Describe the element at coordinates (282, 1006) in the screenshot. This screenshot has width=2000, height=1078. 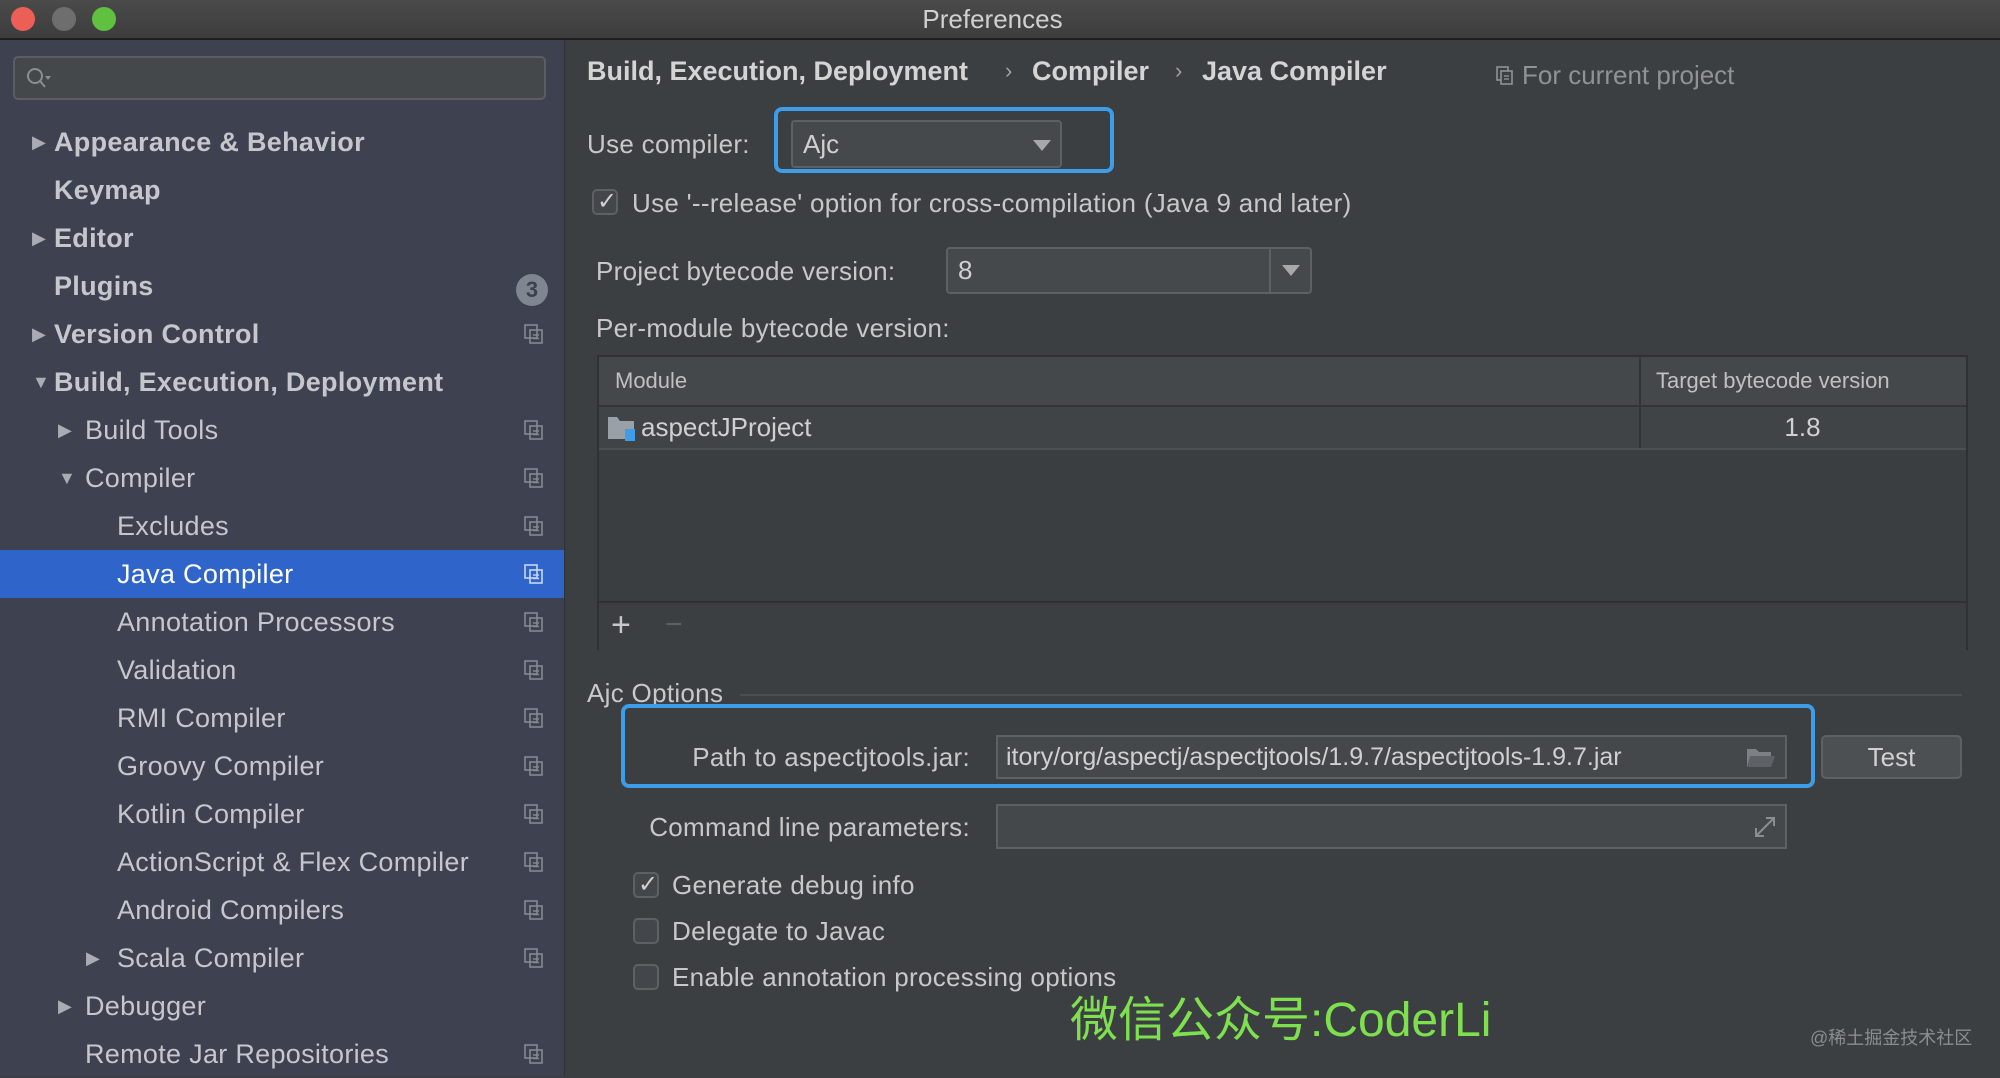
I see `sidebar-item-debugger: ▶ Debugger` at that location.